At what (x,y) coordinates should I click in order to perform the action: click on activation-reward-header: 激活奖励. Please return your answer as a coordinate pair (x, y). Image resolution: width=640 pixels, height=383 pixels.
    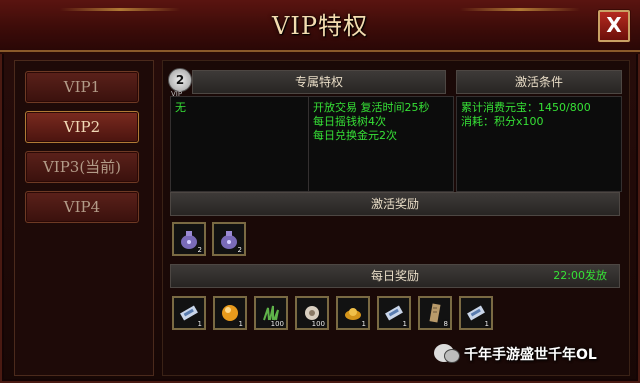
    Looking at the image, I should click on (395, 204).